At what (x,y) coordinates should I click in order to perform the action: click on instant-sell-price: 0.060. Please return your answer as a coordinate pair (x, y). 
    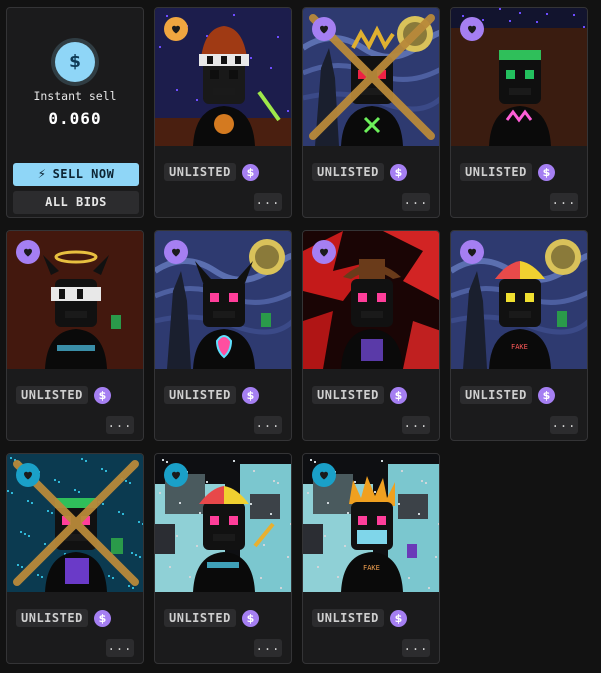
    Looking at the image, I should click on (75, 118).